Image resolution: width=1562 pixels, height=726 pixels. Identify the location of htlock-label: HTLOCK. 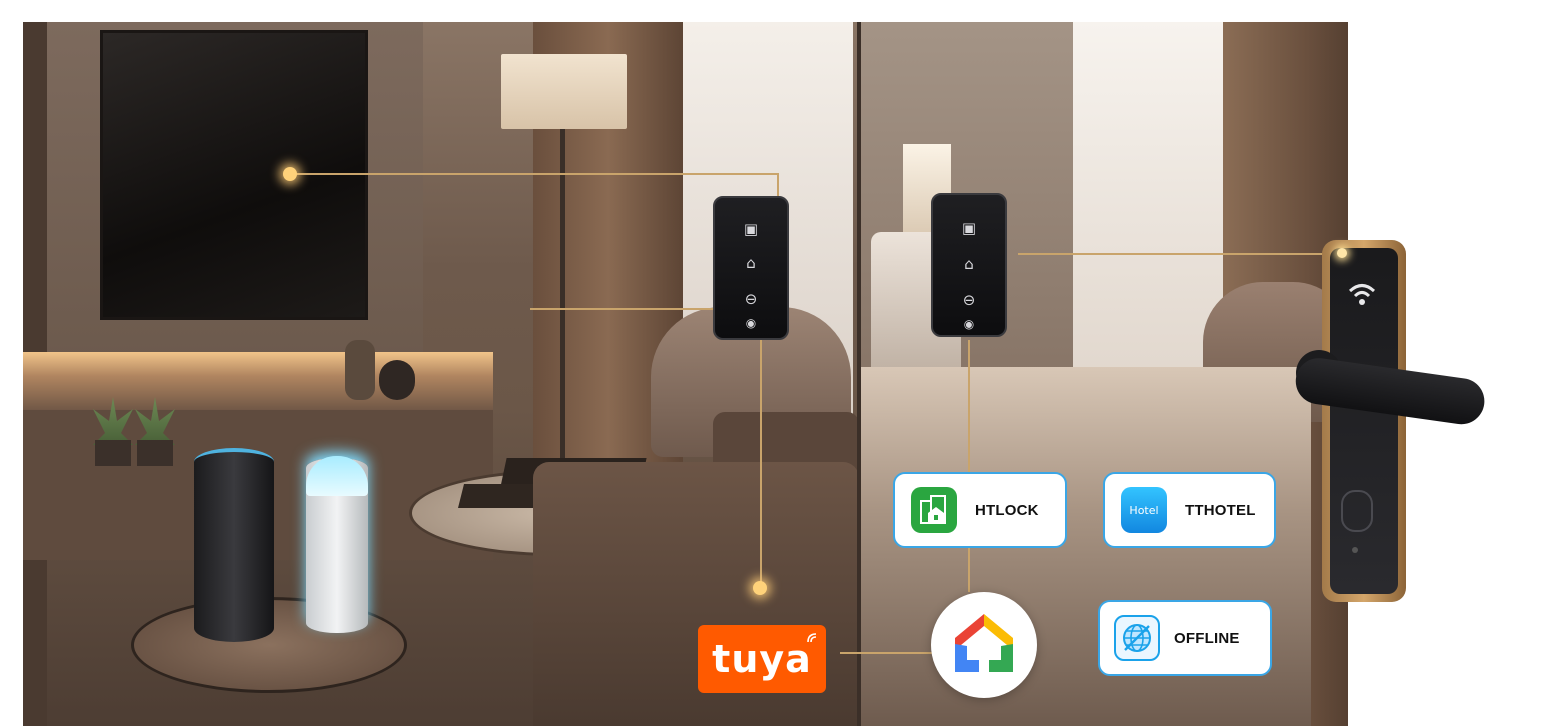
(1007, 510).